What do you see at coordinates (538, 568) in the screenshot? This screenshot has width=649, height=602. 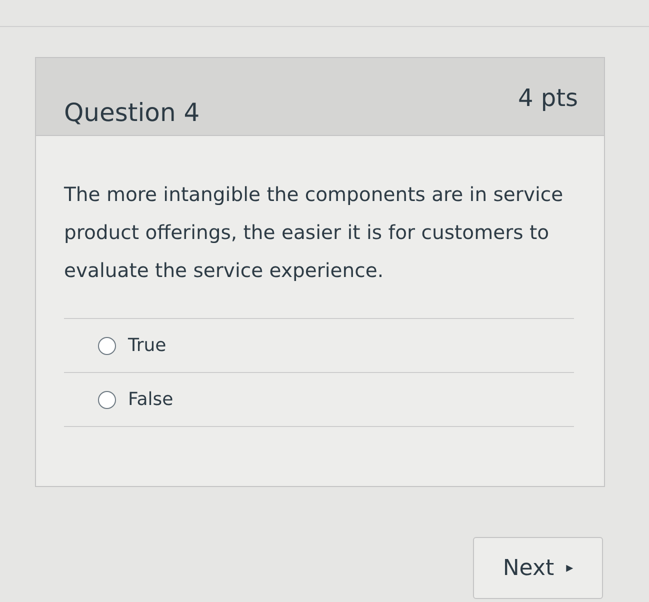 I see `next-button: Next ▸` at bounding box center [538, 568].